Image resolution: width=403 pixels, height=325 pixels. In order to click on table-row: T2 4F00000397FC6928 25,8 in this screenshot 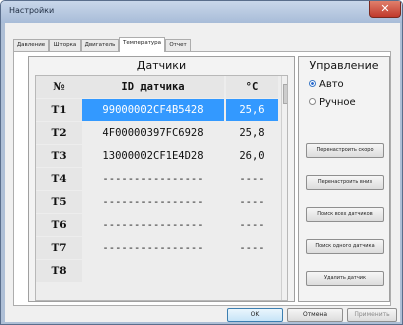, I will do `click(158, 133)`.